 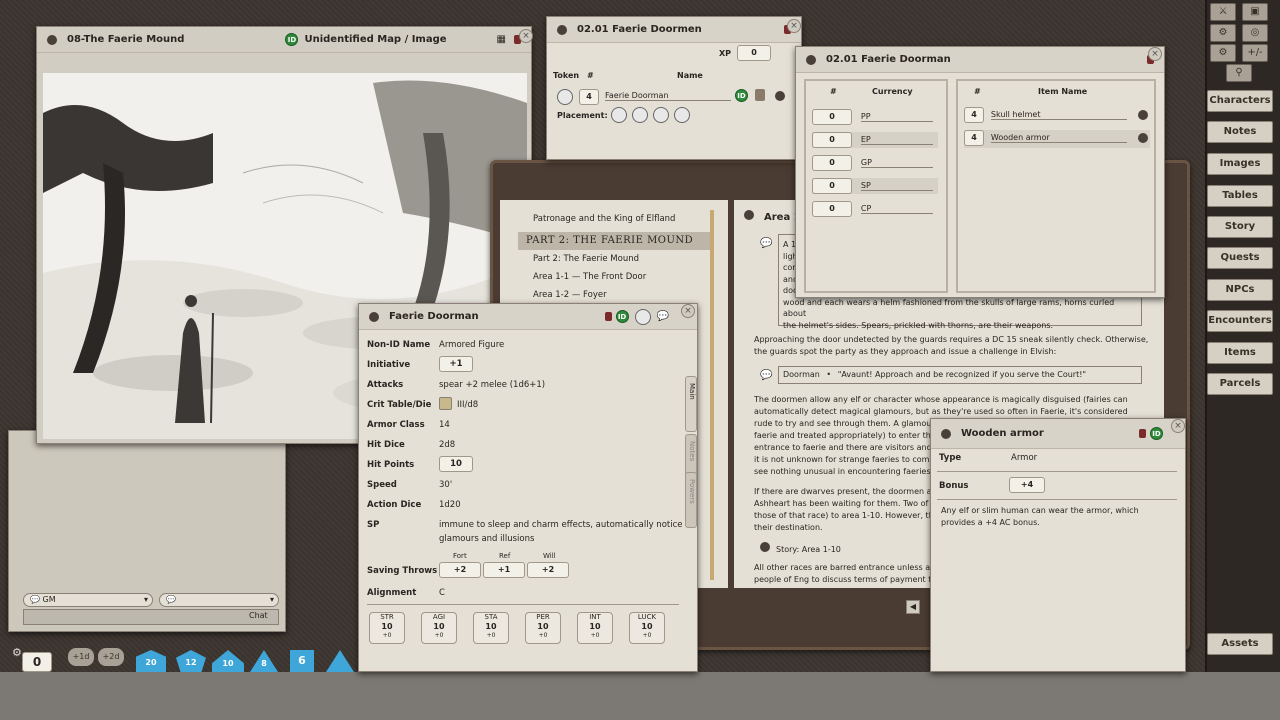 What do you see at coordinates (81, 657) in the screenshot?
I see `plus-one-die-button: +1d` at bounding box center [81, 657].